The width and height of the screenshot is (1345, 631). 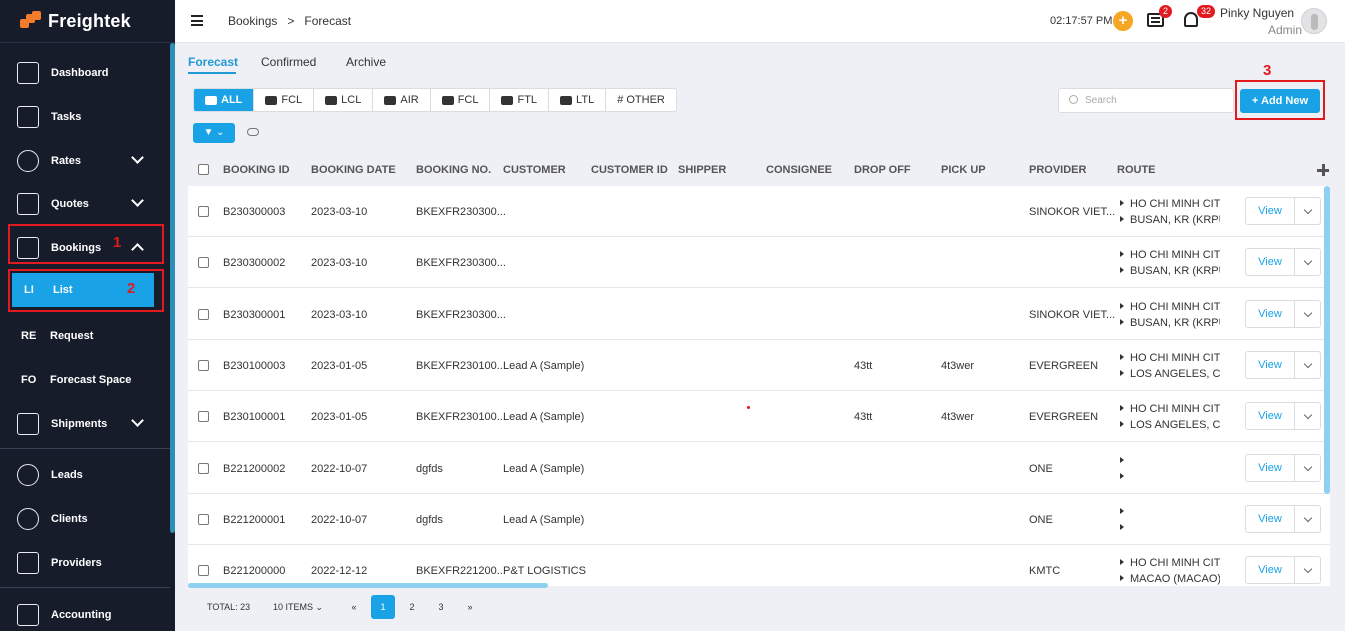 What do you see at coordinates (629, 170) in the screenshot?
I see `column-customer-id: CUSTOMER ID` at bounding box center [629, 170].